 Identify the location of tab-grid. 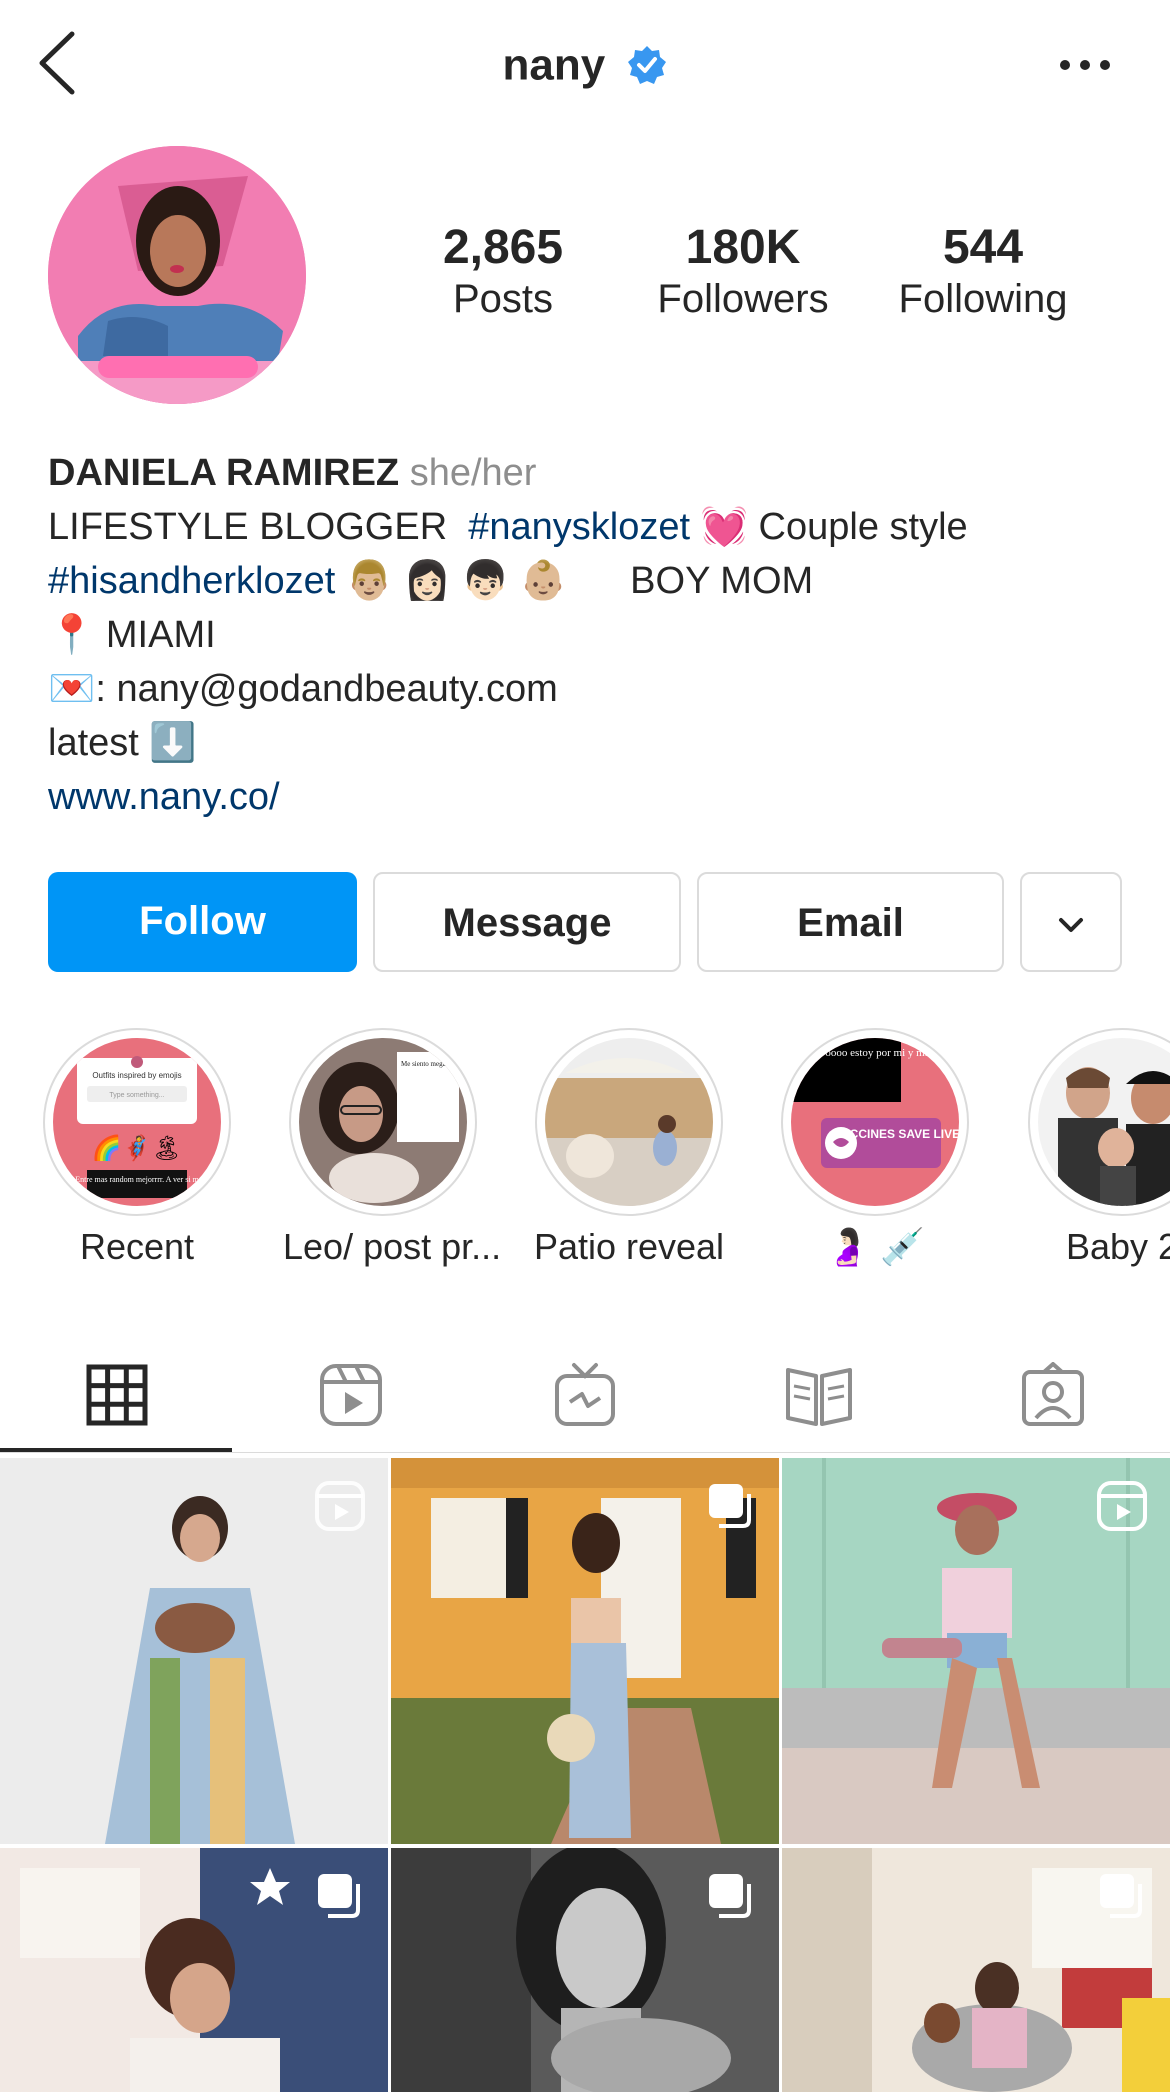
(117, 1395).